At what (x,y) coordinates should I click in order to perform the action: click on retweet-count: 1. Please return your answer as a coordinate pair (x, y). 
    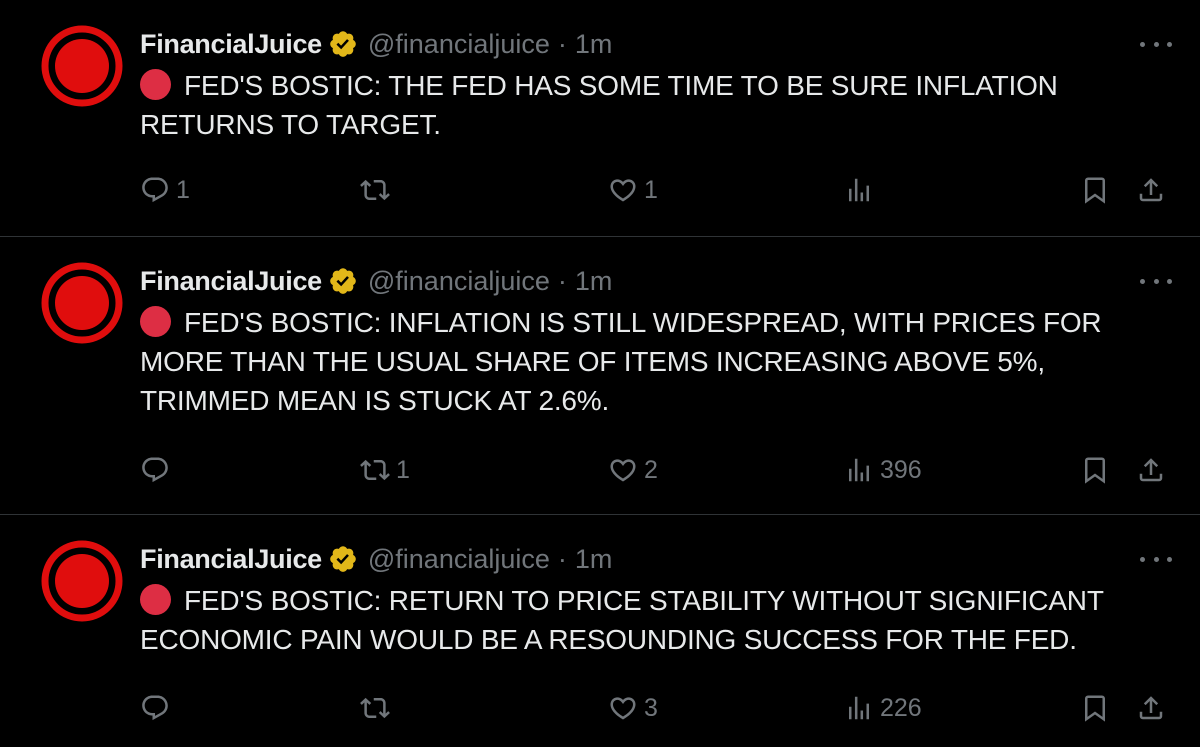
    Looking at the image, I should click on (403, 469).